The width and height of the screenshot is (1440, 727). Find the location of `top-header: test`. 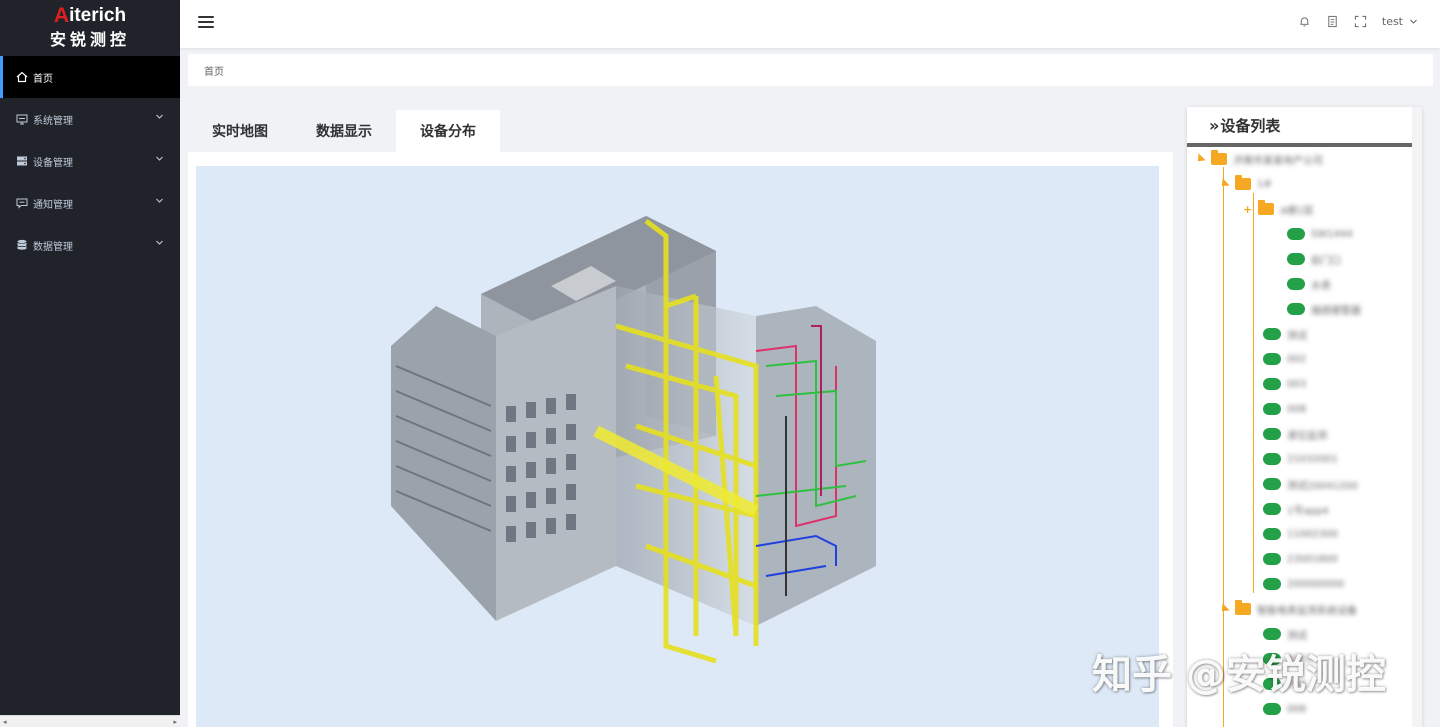

top-header: test is located at coordinates (810, 24).